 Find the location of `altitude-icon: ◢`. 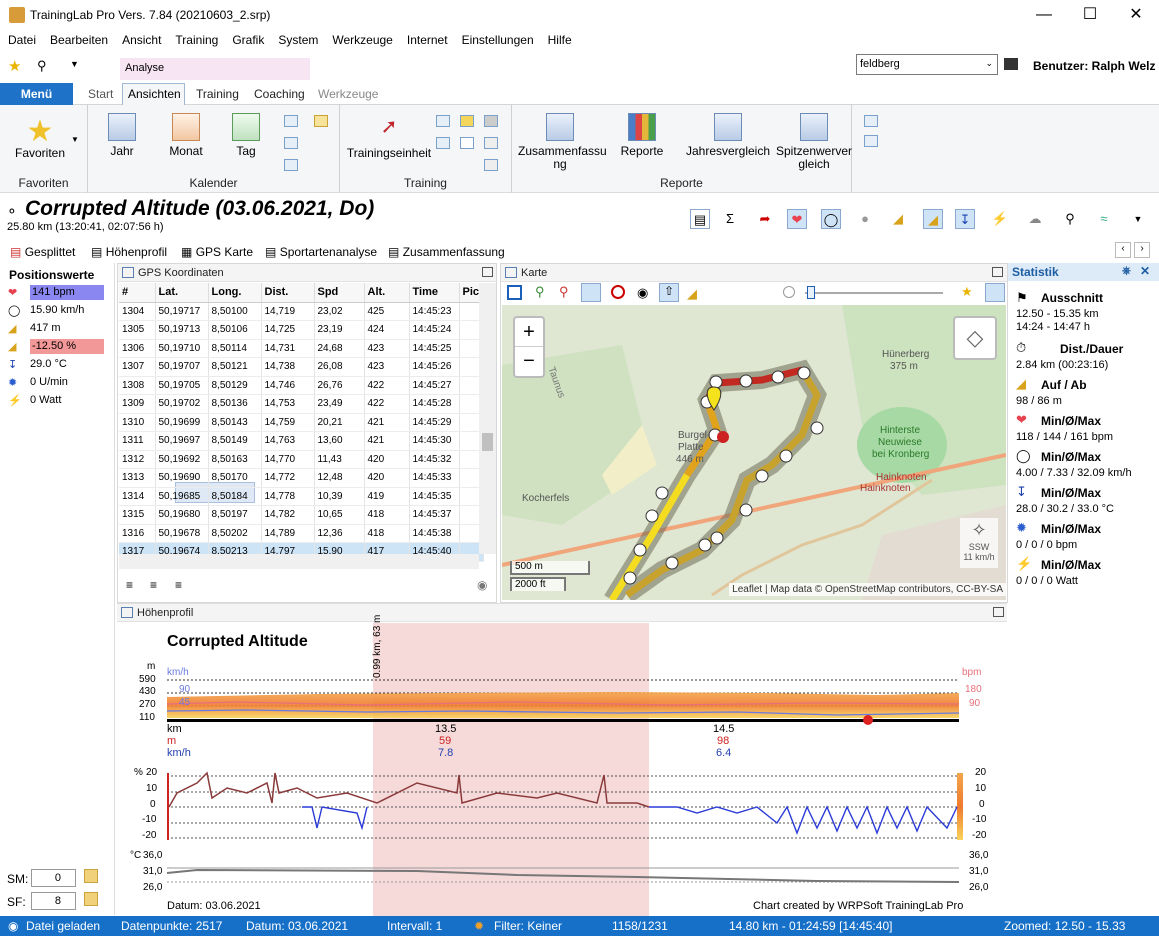

altitude-icon: ◢ is located at coordinates (898, 219).